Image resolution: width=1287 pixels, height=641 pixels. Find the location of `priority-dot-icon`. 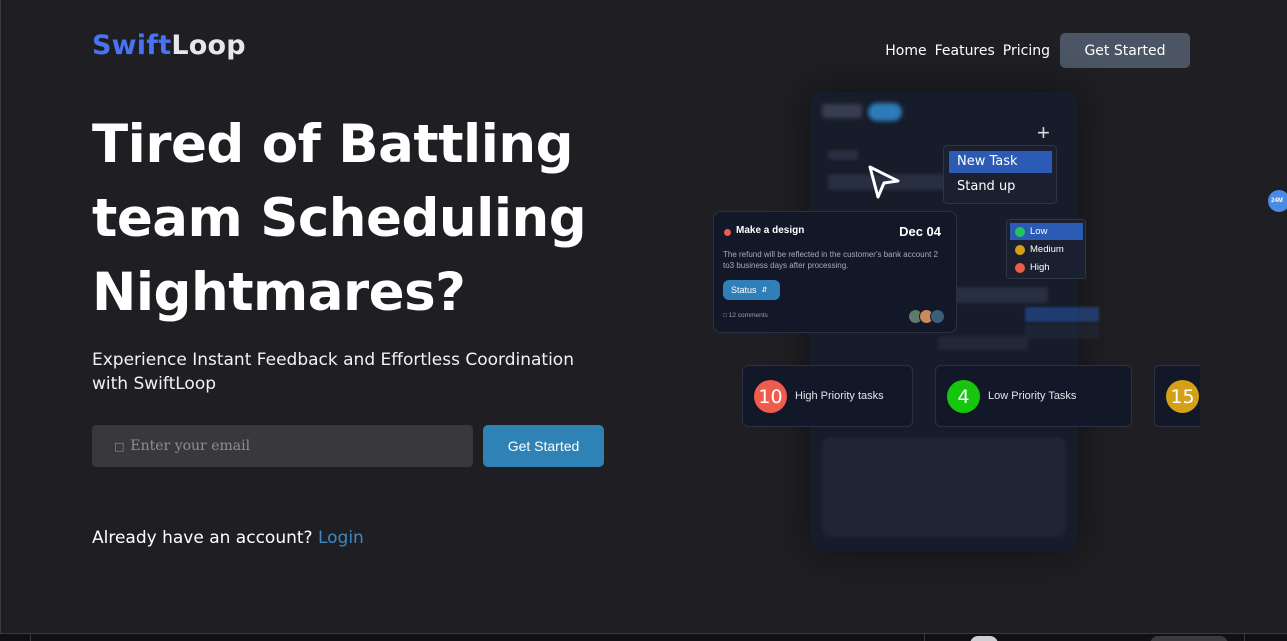

priority-dot-icon is located at coordinates (727, 232).